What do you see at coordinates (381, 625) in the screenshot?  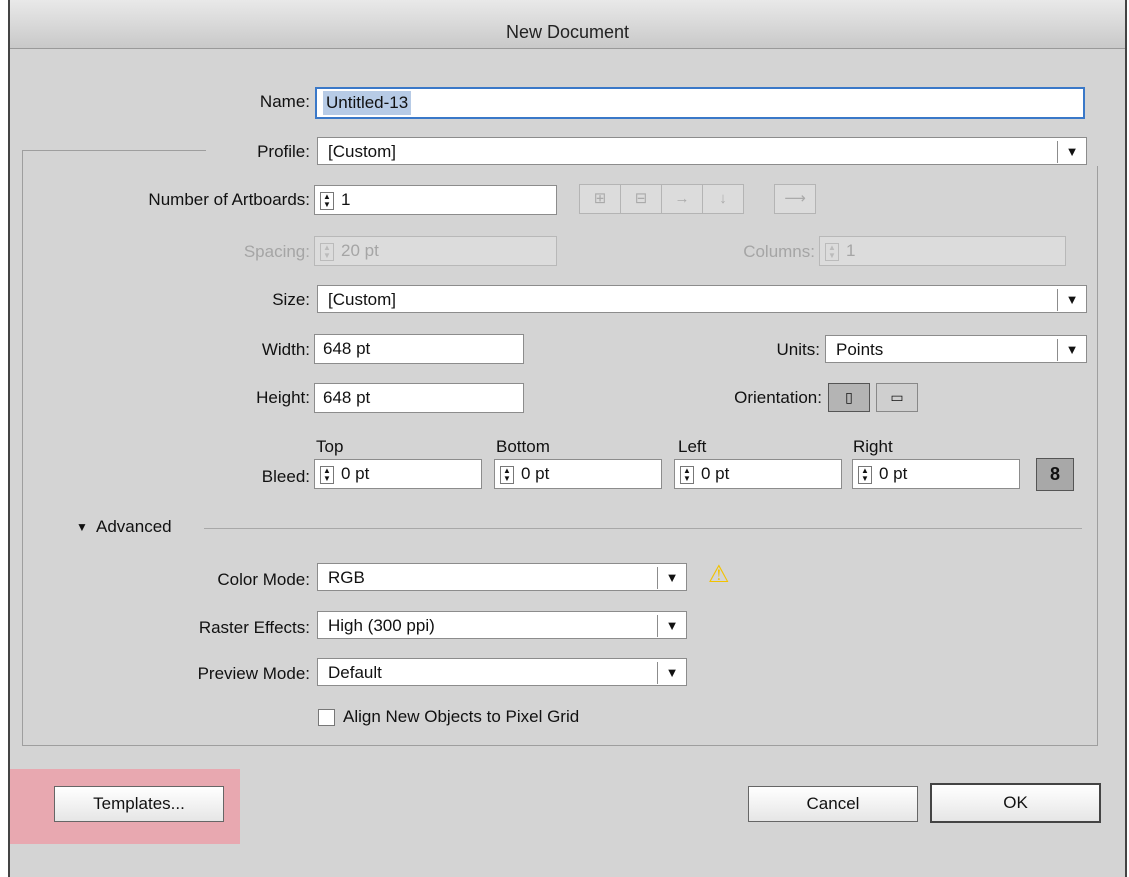 I see `raster-effects-value: High (300 ppi)` at bounding box center [381, 625].